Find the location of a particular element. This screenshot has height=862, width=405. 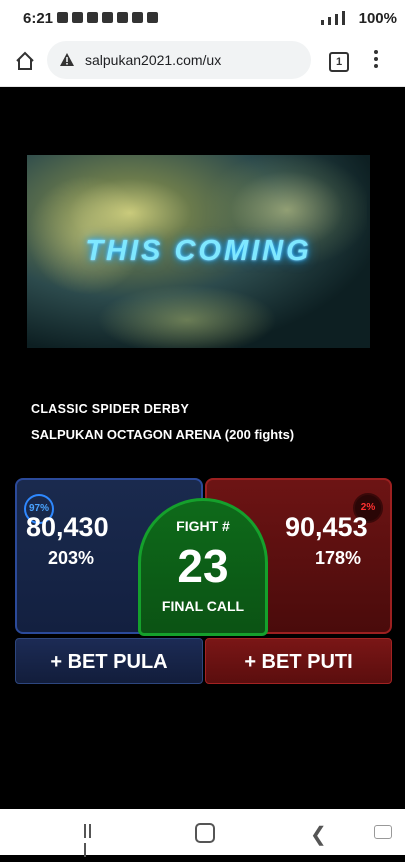

home-icon is located at coordinates (25, 61).